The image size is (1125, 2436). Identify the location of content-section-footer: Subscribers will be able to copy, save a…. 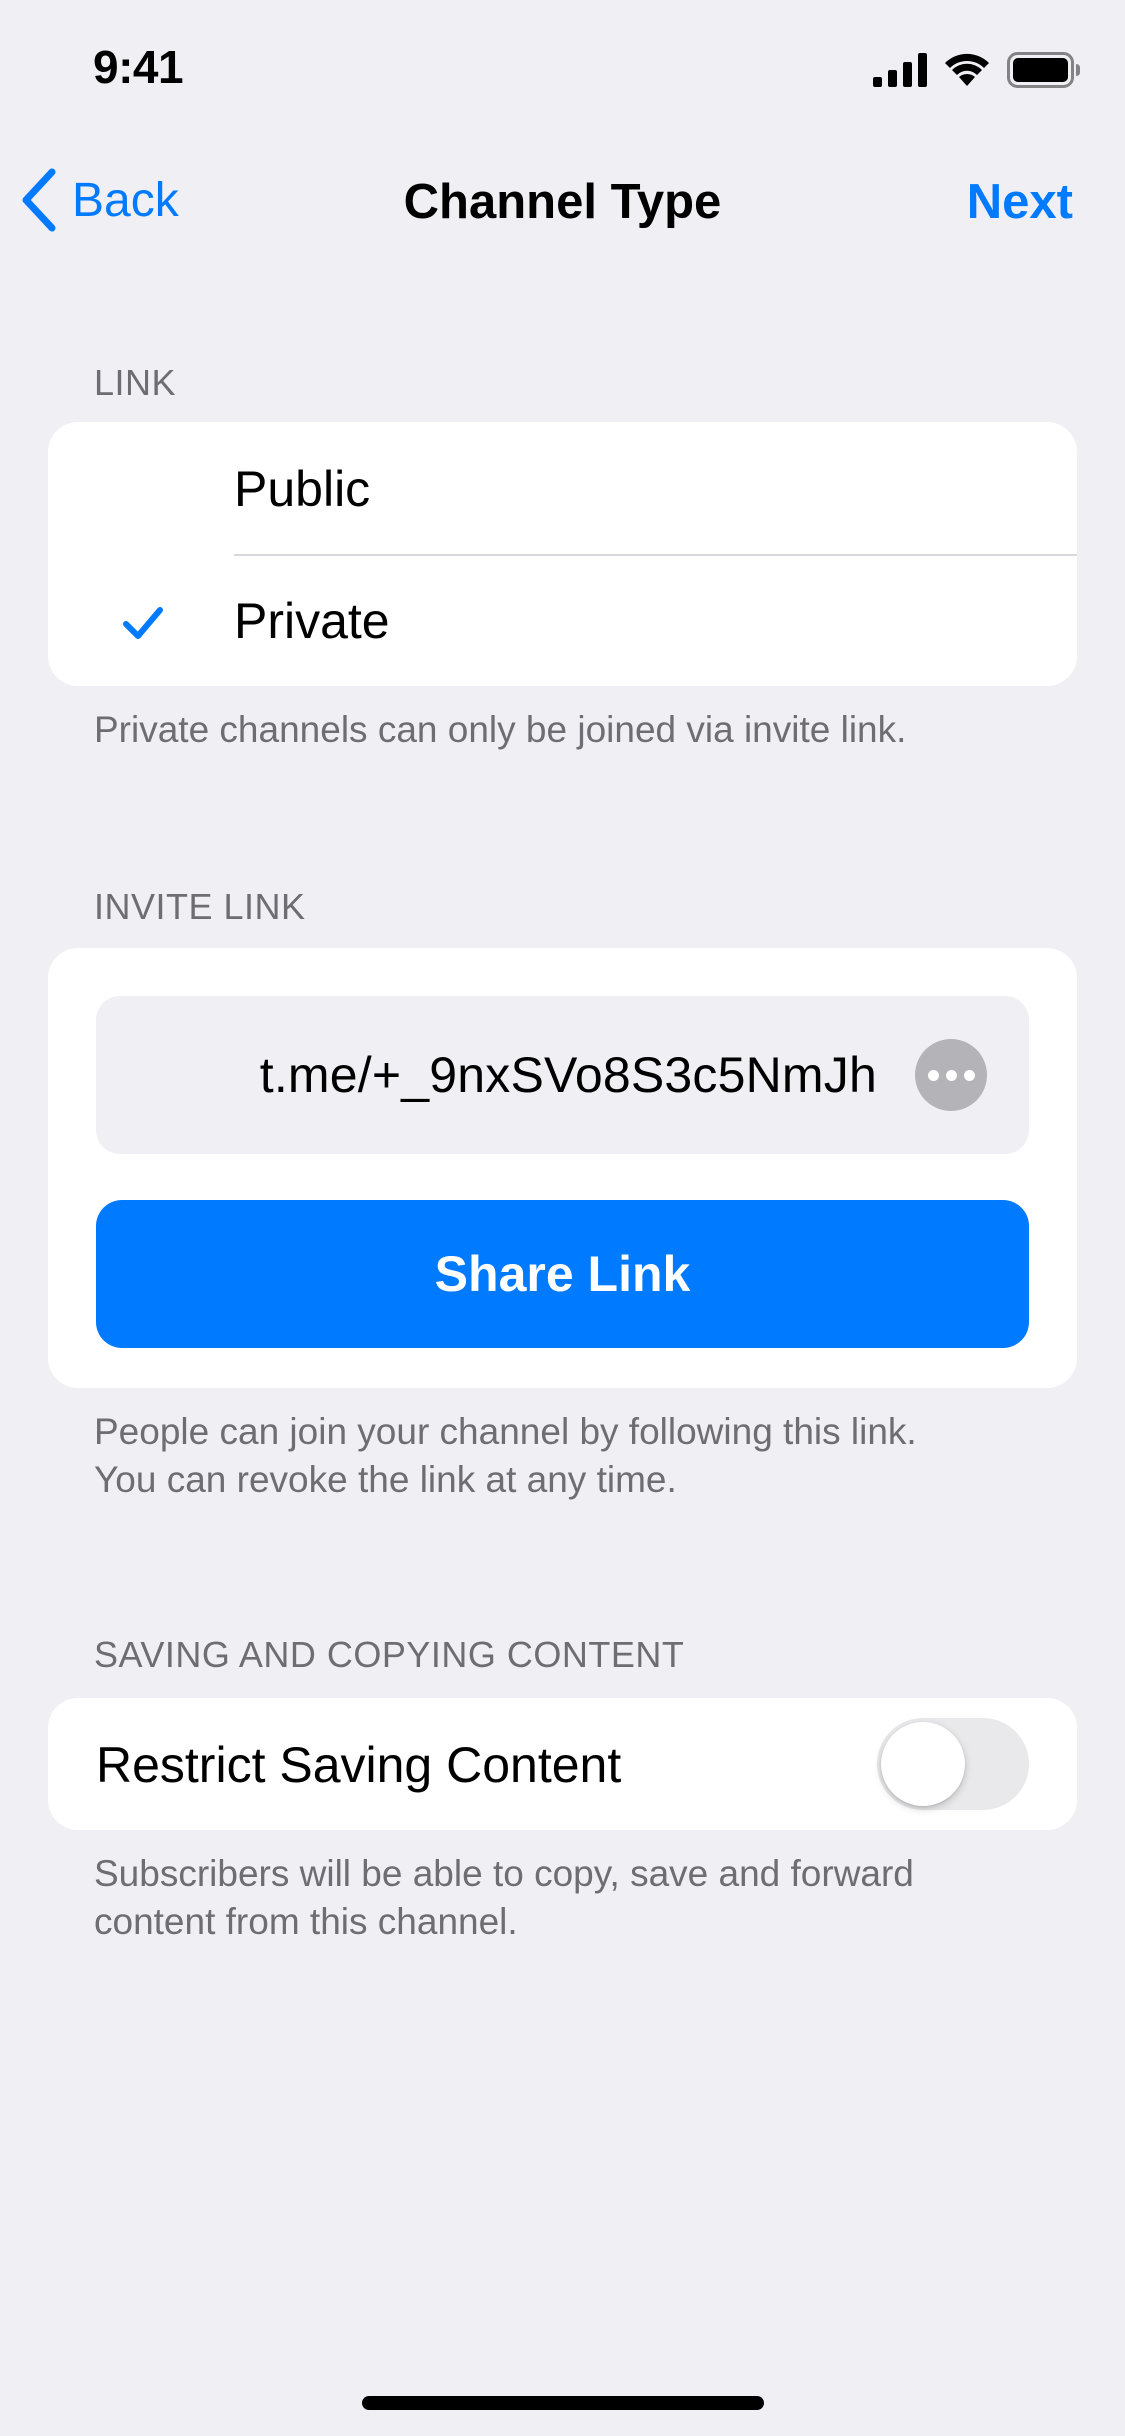
(574, 1898).